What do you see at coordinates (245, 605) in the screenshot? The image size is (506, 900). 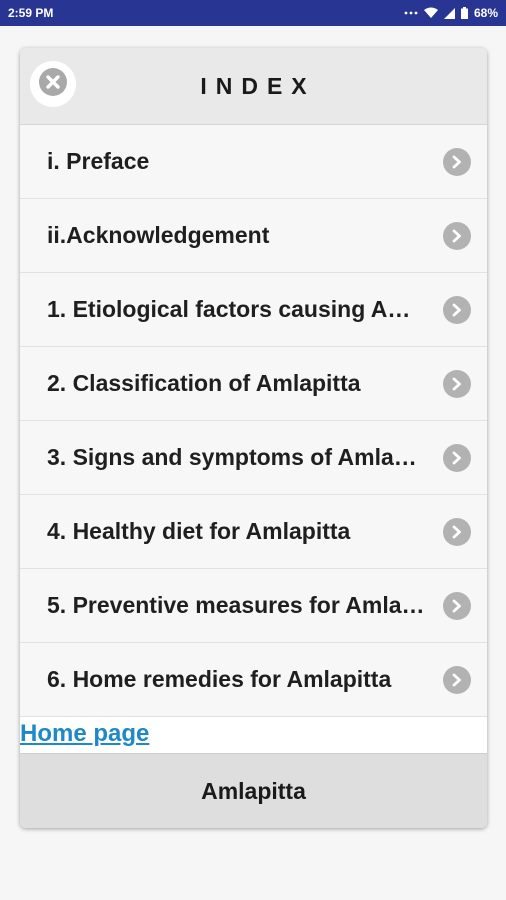 I see `menu-item-label: 5. Preventive measures for Amlapitta` at bounding box center [245, 605].